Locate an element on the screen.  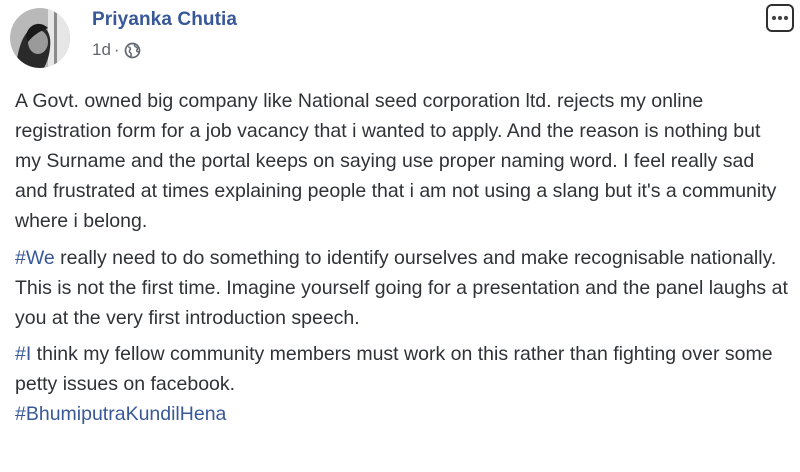
avatar-image is located at coordinates (40, 38).